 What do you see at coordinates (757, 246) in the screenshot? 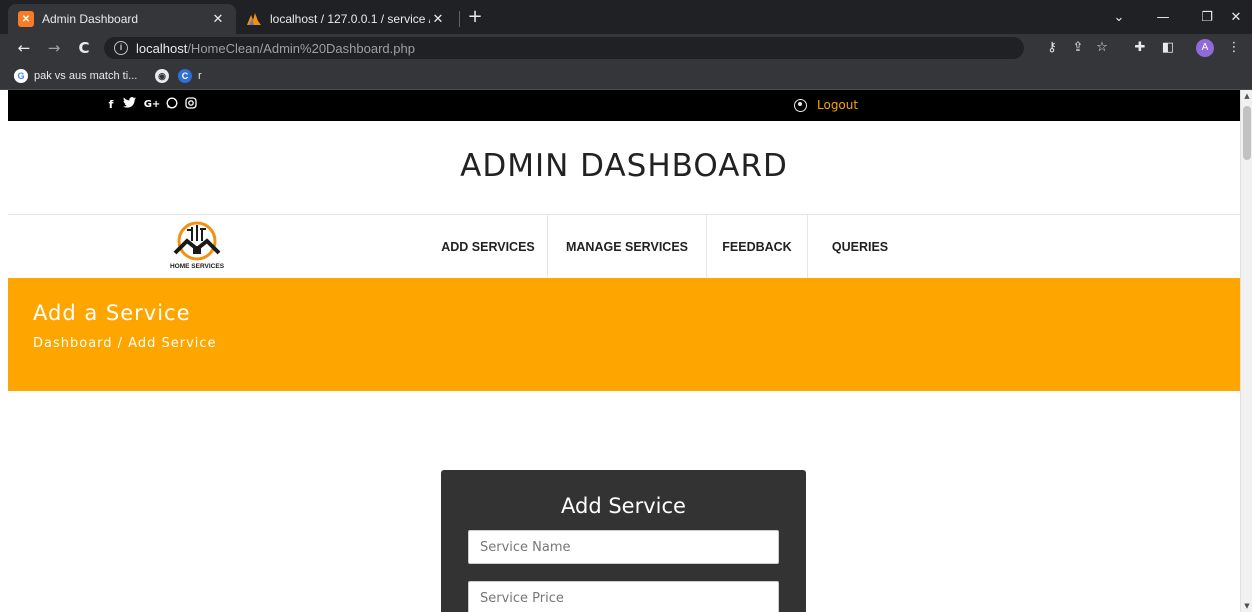
I see `nav-feedback: FEEDBACK` at bounding box center [757, 246].